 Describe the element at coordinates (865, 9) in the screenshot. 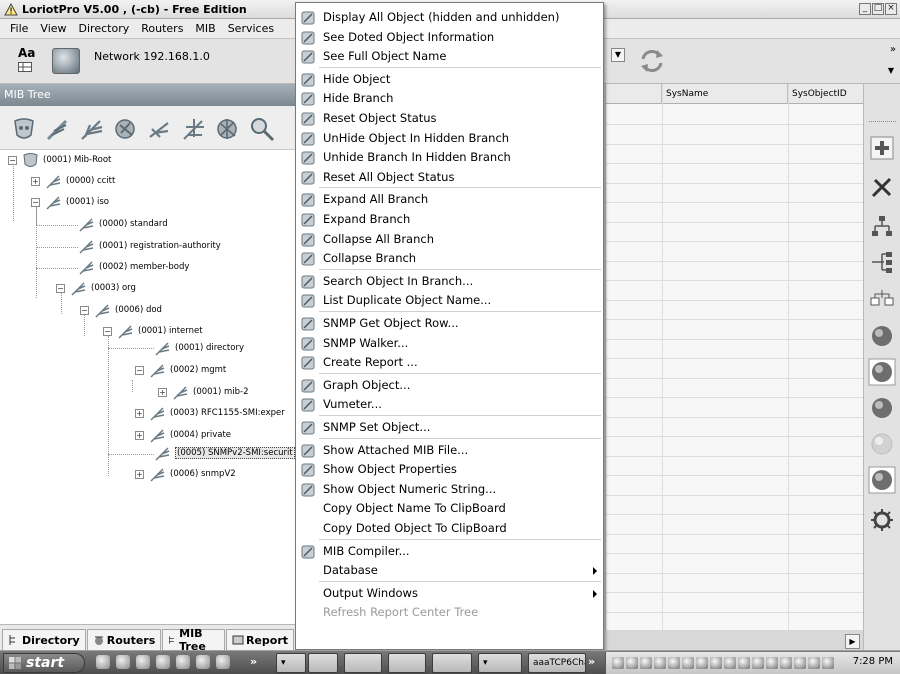

I see `minimize-button: _` at that location.